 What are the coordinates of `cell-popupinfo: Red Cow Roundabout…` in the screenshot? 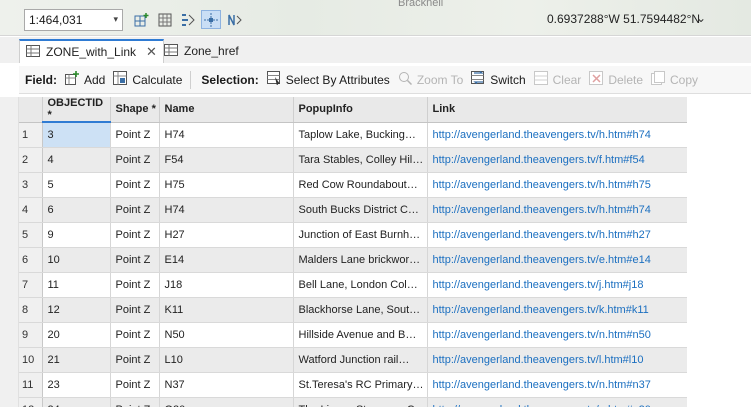 It's located at (360, 185).